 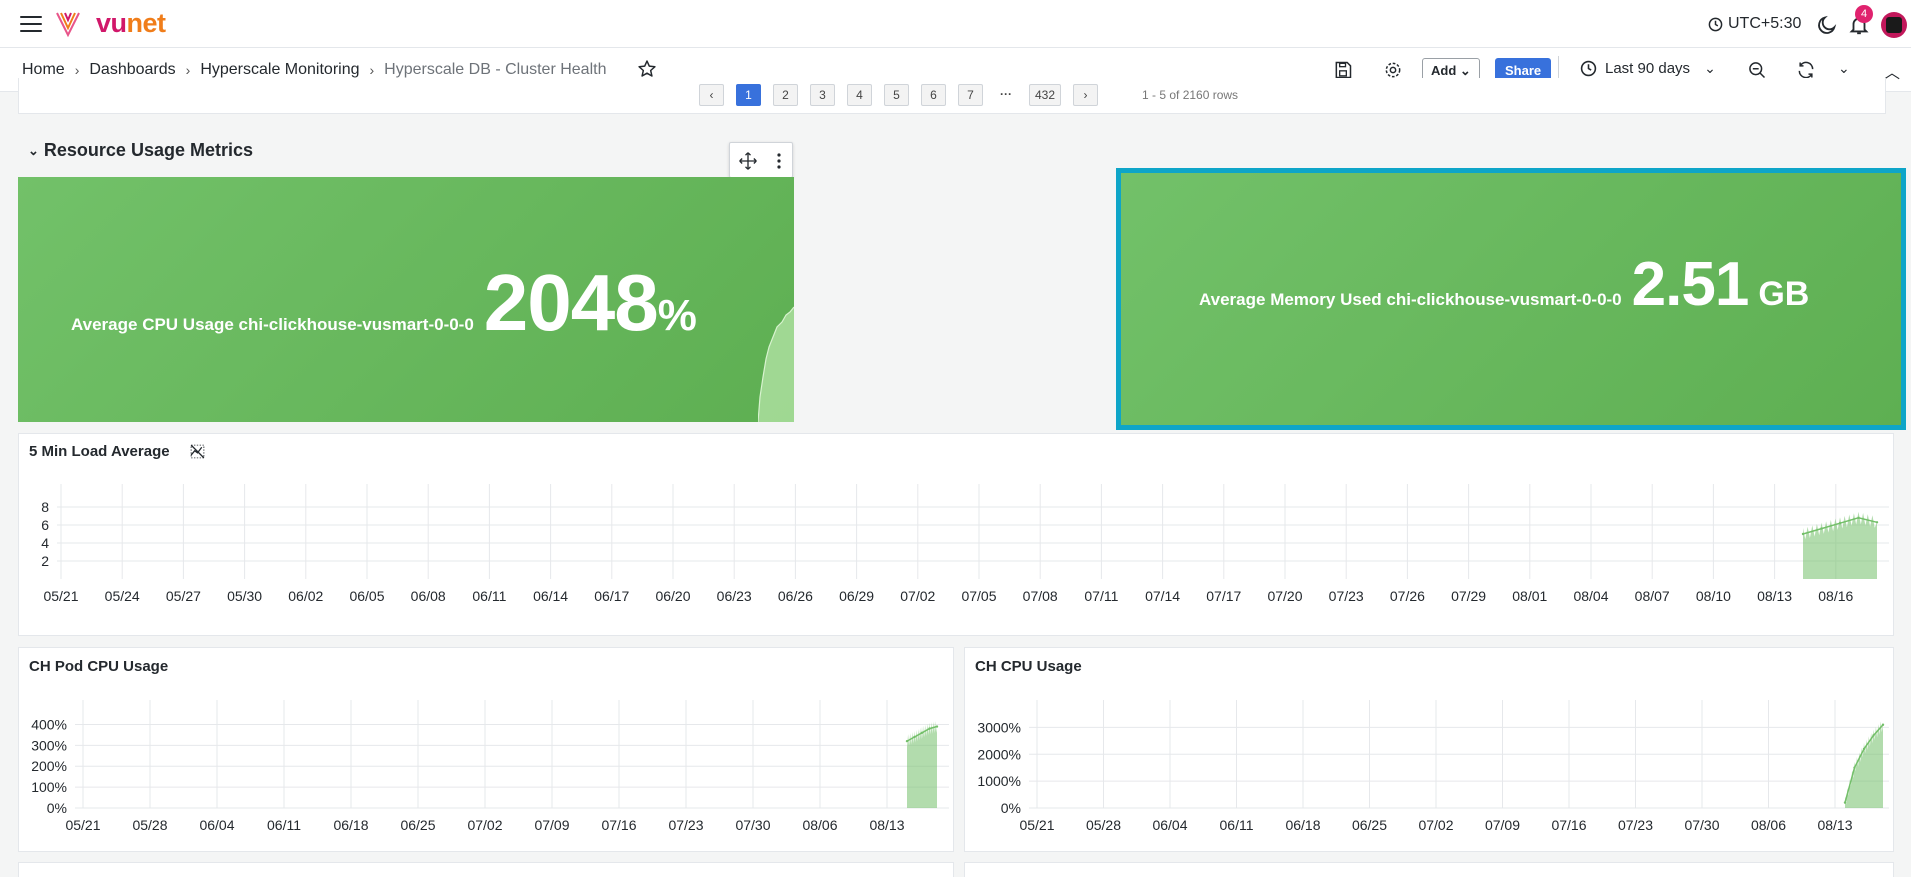 I want to click on top-navbar: vunet UTC+5:30 4, so click(x=955, y=24).